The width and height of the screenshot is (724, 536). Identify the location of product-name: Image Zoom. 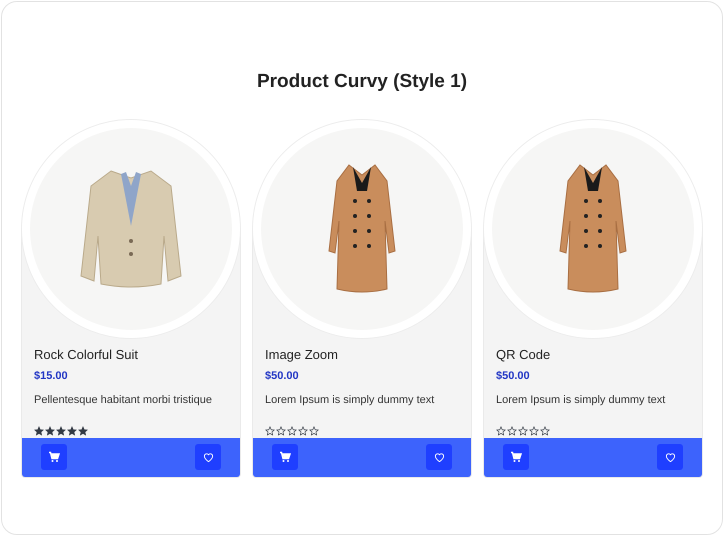
(302, 355).